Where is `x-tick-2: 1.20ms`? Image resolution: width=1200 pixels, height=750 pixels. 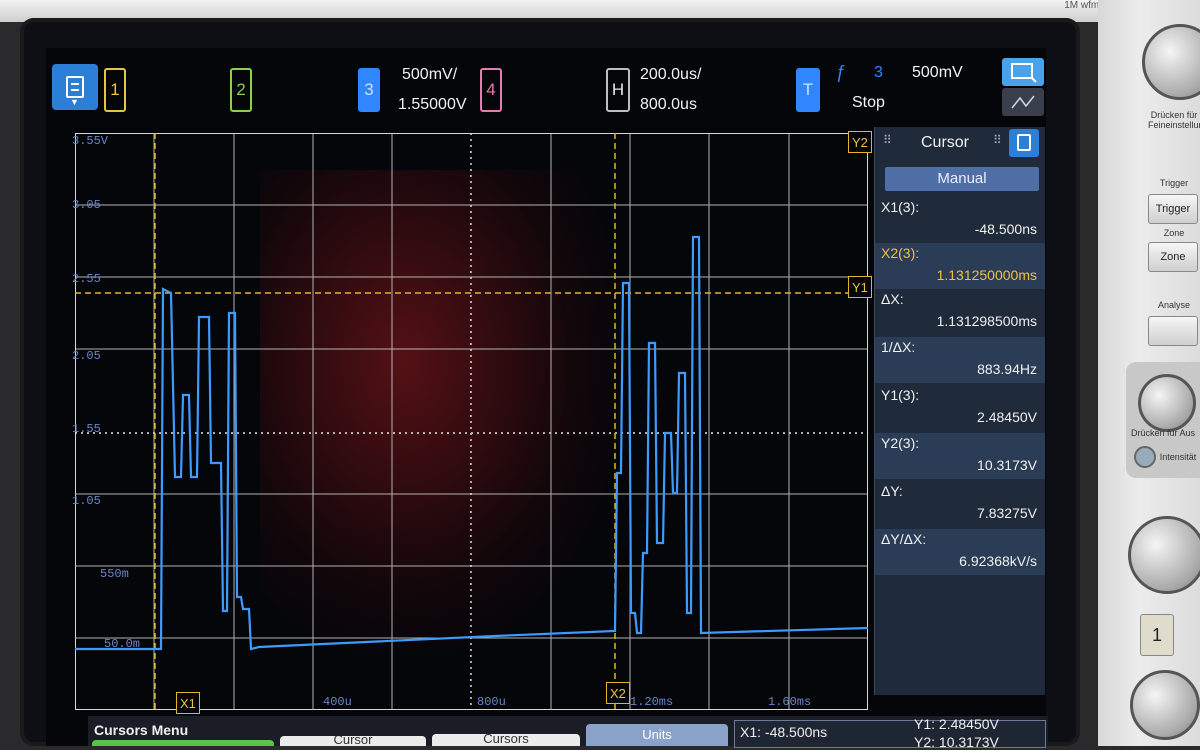
x-tick-2: 1.20ms is located at coordinates (652, 702).